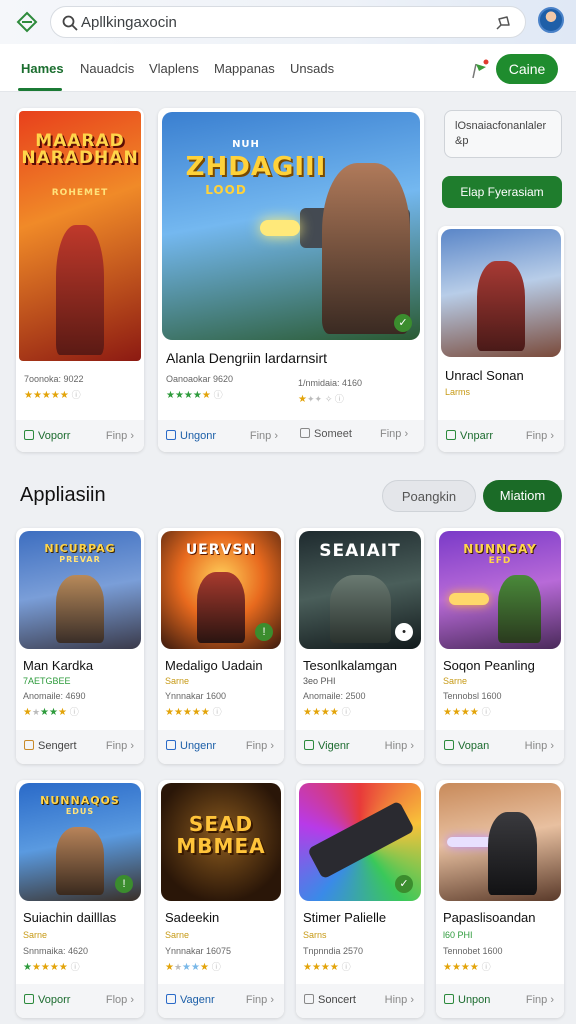 Image resolution: width=576 pixels, height=1024 pixels. I want to click on filter-pill: Poangkin, so click(429, 496).